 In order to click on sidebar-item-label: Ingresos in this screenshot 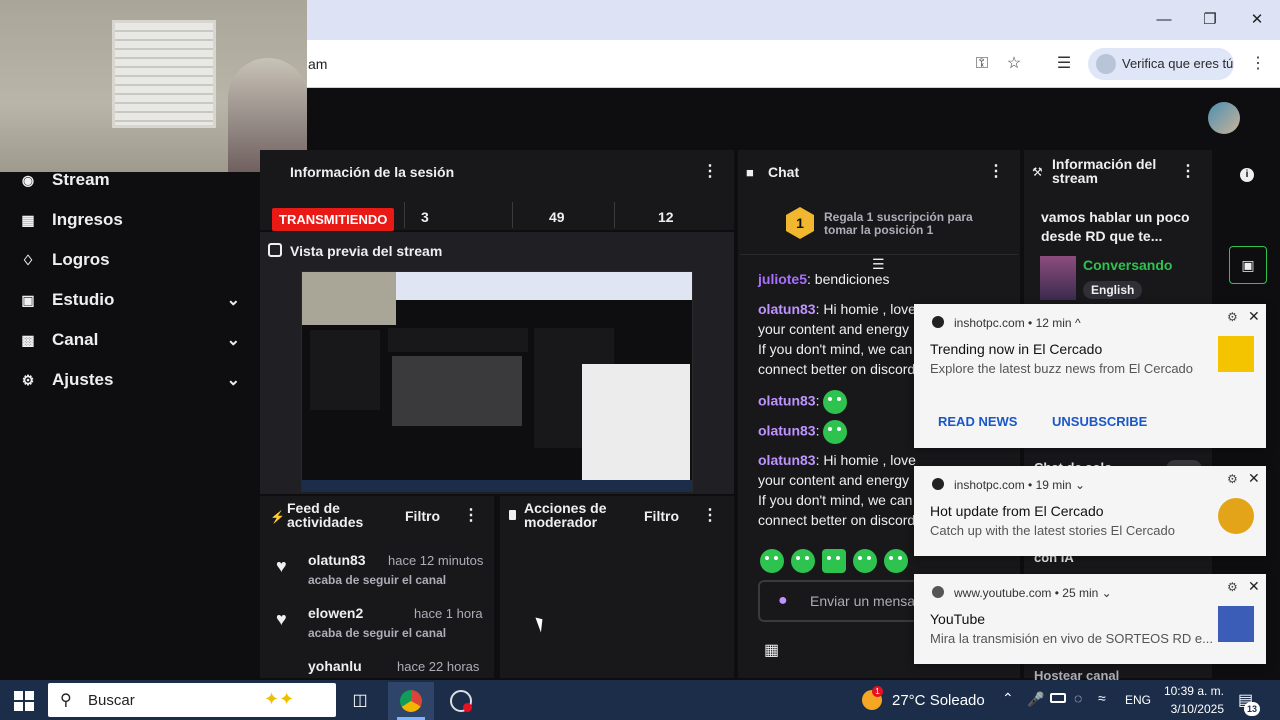, I will do `click(87, 219)`.